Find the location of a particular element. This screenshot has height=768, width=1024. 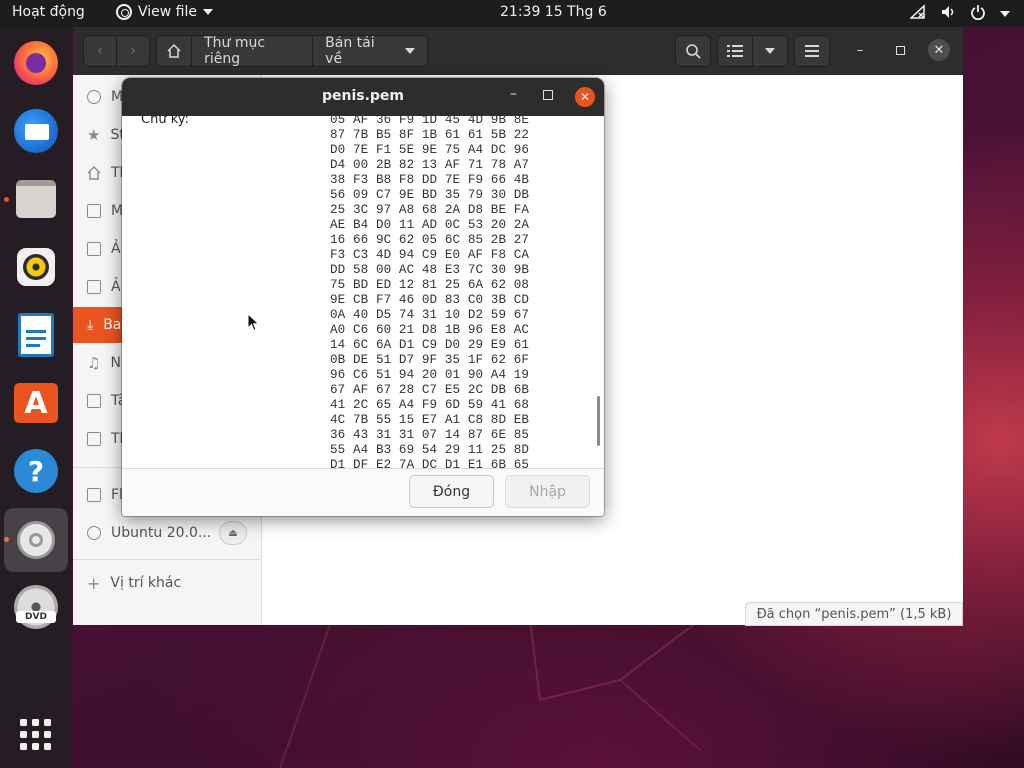

help-icon: ? is located at coordinates (36, 471).